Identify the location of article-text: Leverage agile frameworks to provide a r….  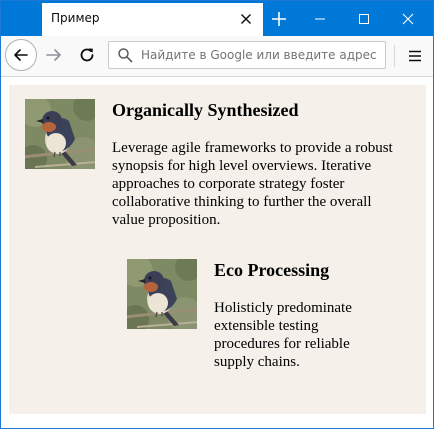
(252, 184).